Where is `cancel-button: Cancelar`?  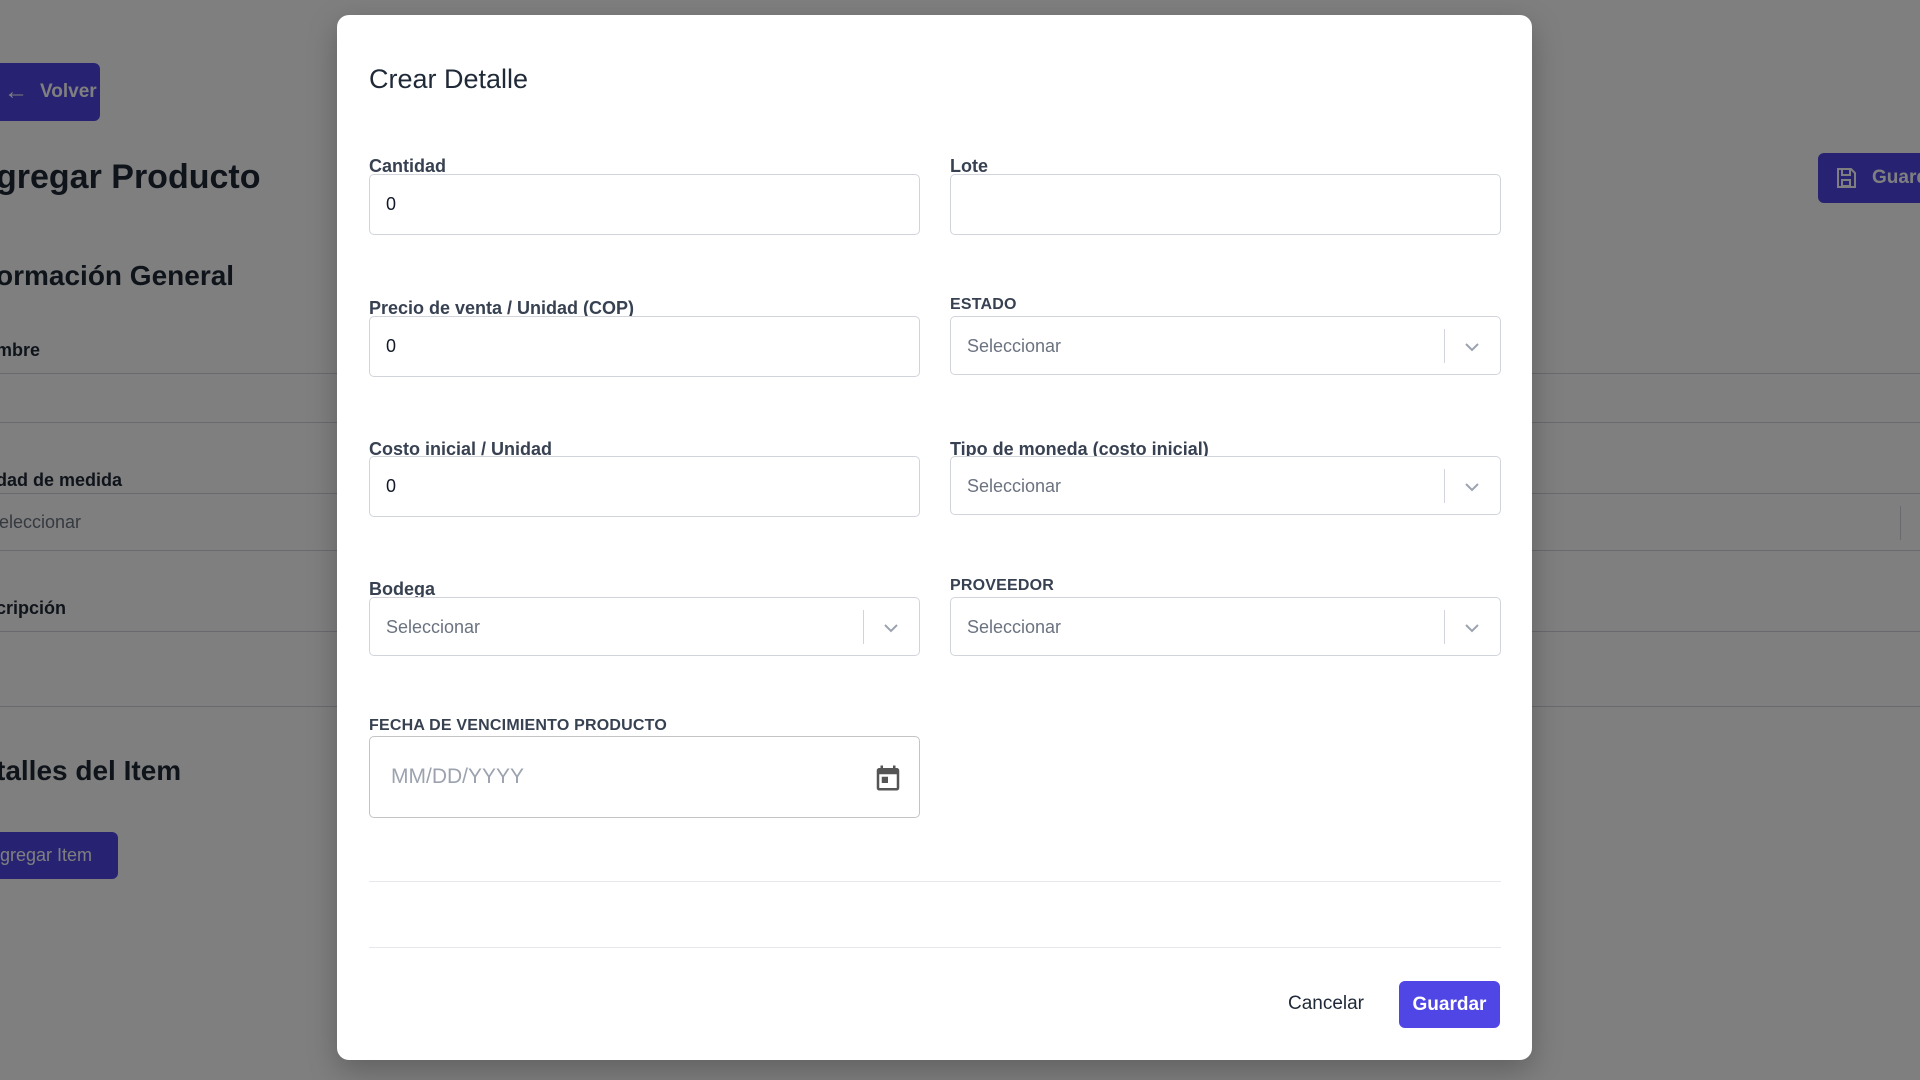 cancel-button: Cancelar is located at coordinates (1326, 1004).